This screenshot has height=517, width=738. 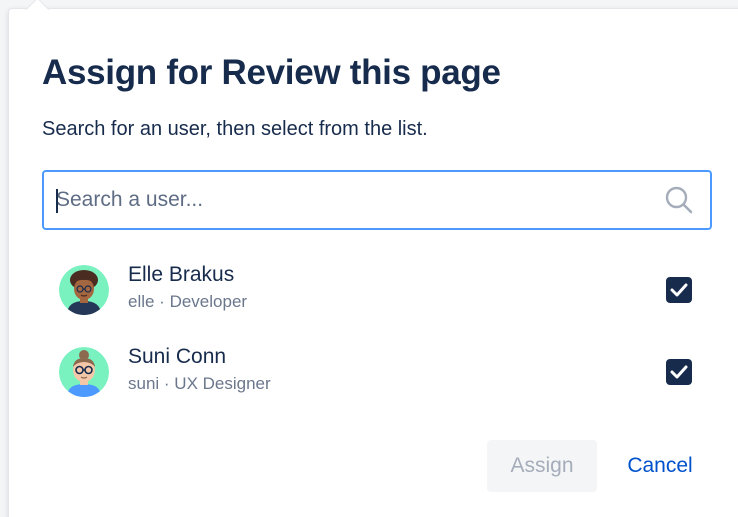 I want to click on text-caret, so click(x=57, y=201).